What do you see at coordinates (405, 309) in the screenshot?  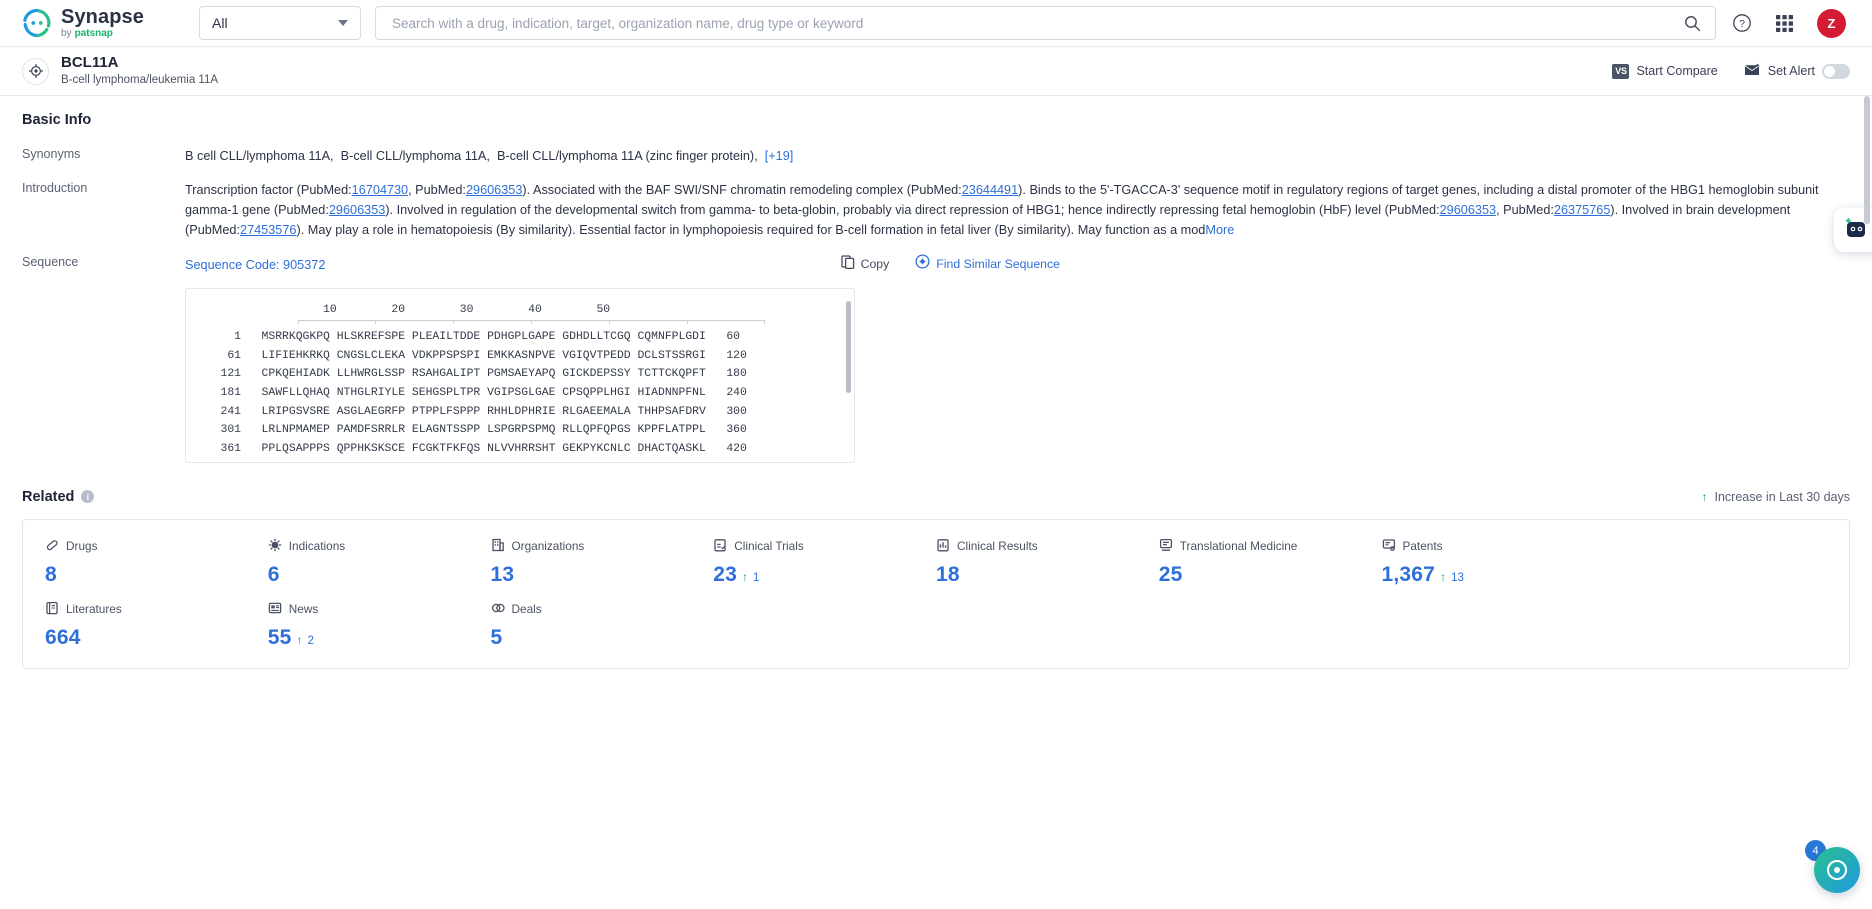 I see `sequence-ruler: 10 20 30 40 50` at bounding box center [405, 309].